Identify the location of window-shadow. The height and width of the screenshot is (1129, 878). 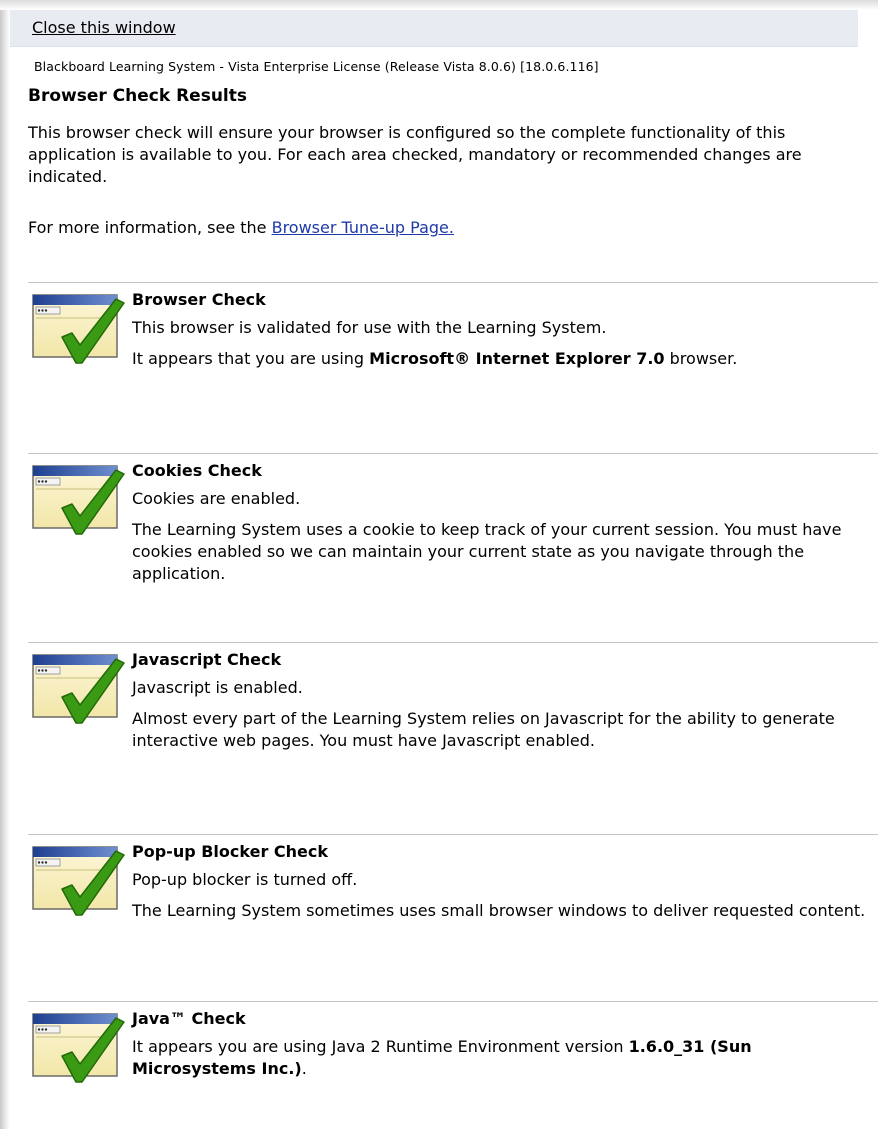
(5, 564).